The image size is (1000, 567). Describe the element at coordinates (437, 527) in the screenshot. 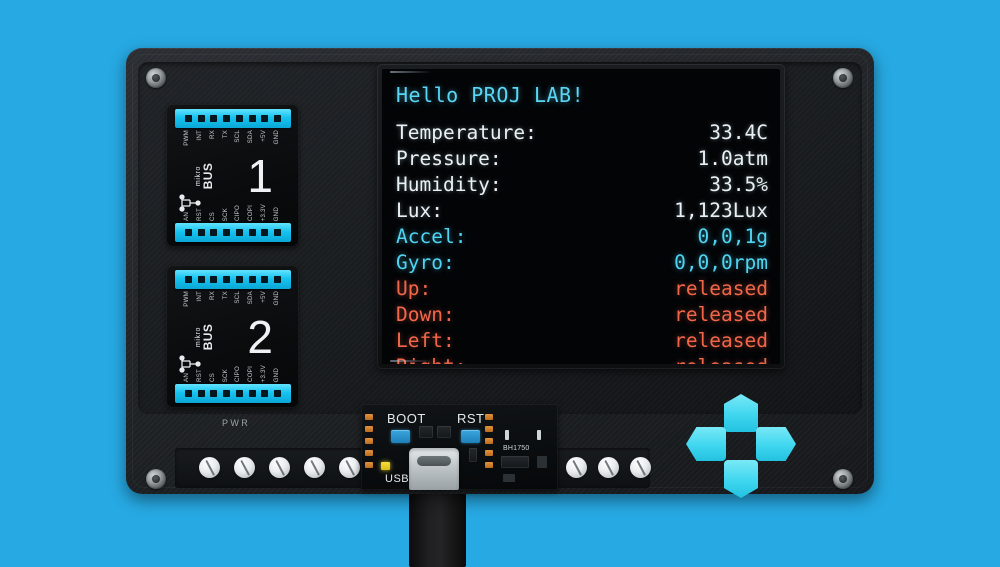

I see `stand-post` at that location.